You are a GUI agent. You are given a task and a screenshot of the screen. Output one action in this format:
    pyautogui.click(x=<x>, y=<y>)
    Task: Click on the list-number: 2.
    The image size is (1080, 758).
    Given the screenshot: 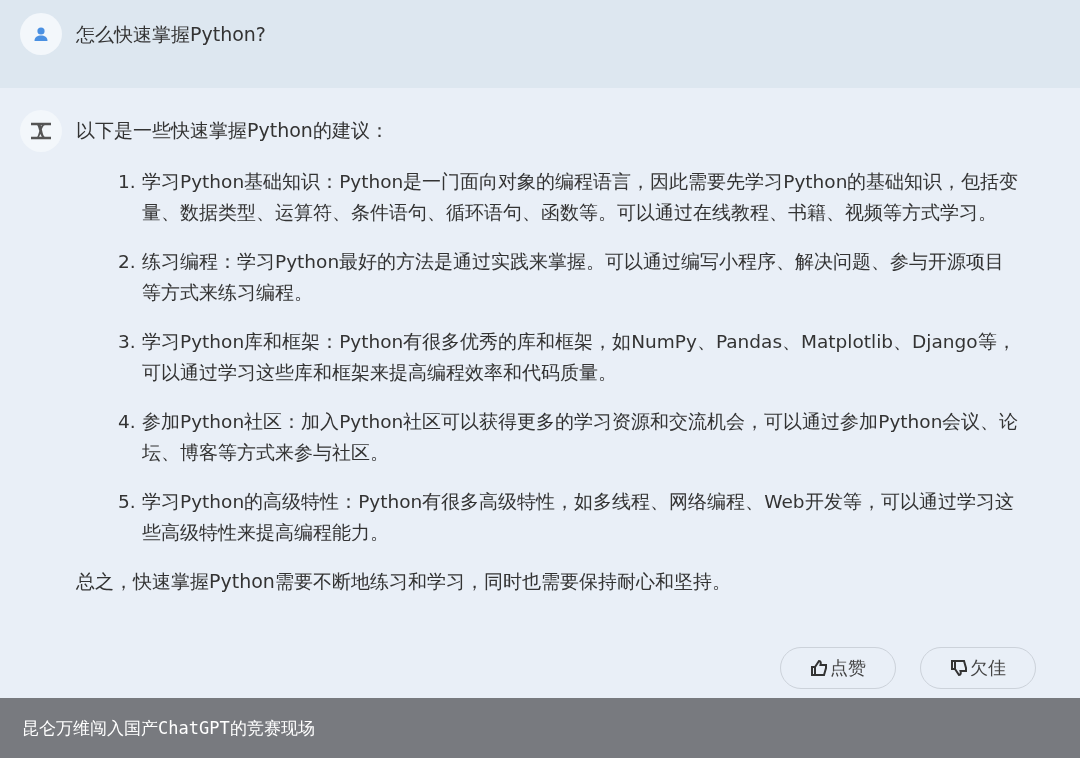 What is the action you would take?
    pyautogui.click(x=127, y=262)
    